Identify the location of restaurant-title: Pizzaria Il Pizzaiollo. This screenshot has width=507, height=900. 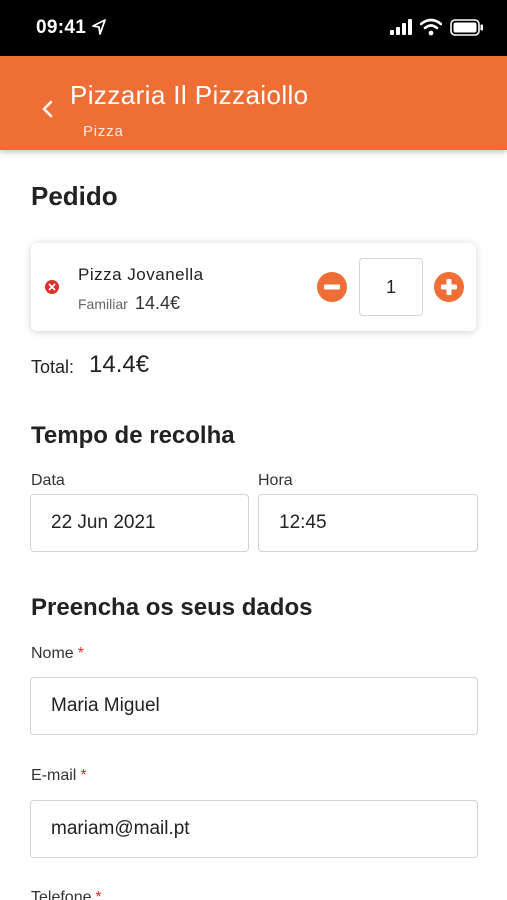
(189, 95).